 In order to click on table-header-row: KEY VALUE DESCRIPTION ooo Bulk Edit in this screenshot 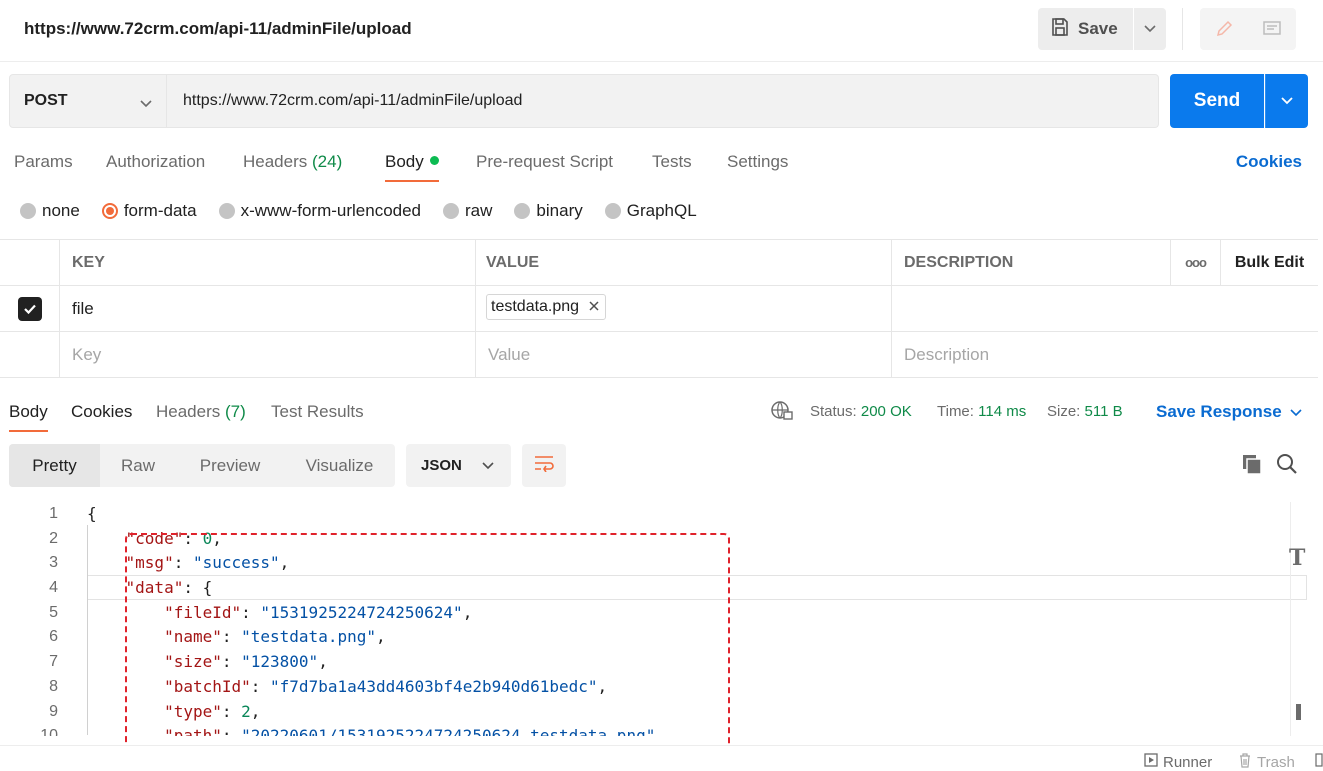, I will do `click(659, 263)`.